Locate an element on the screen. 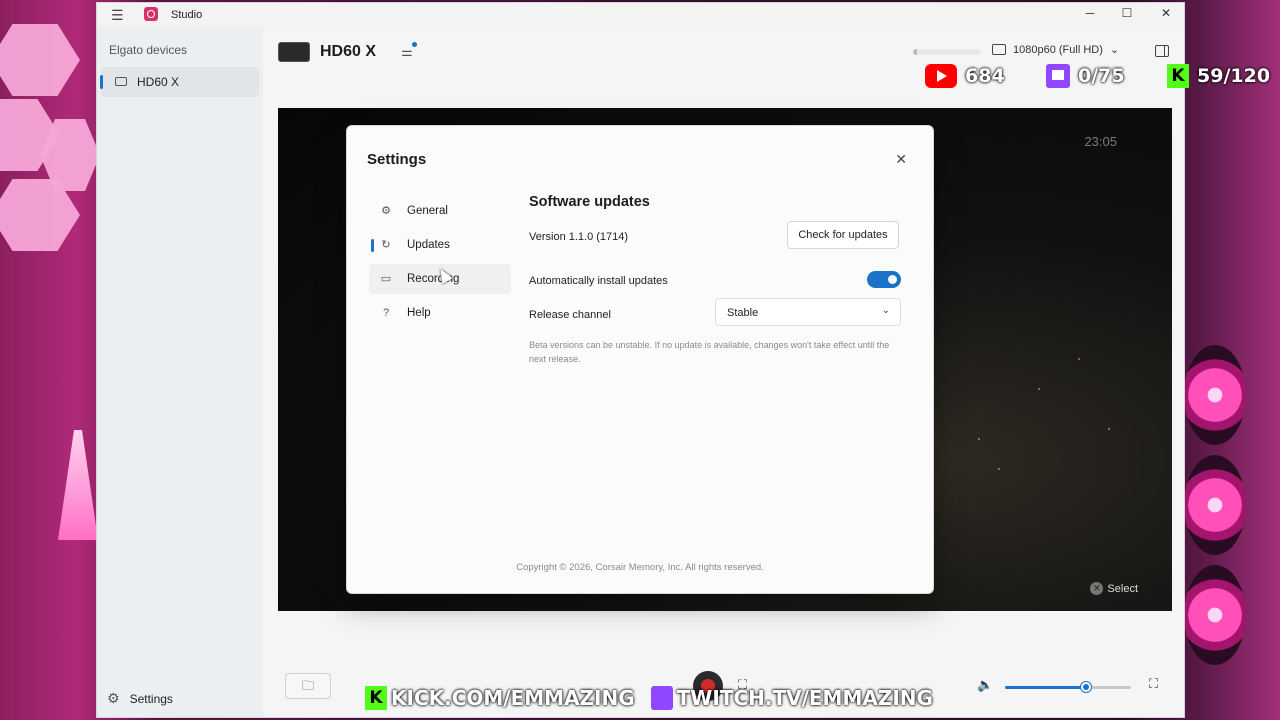  youtube-overlay: 684 is located at coordinates (965, 76).